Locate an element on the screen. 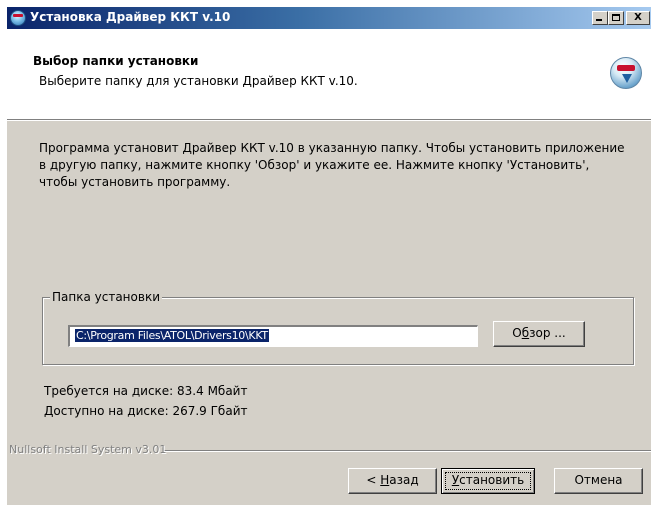 The width and height of the screenshot is (651, 505). maximize-button is located at coordinates (616, 18).